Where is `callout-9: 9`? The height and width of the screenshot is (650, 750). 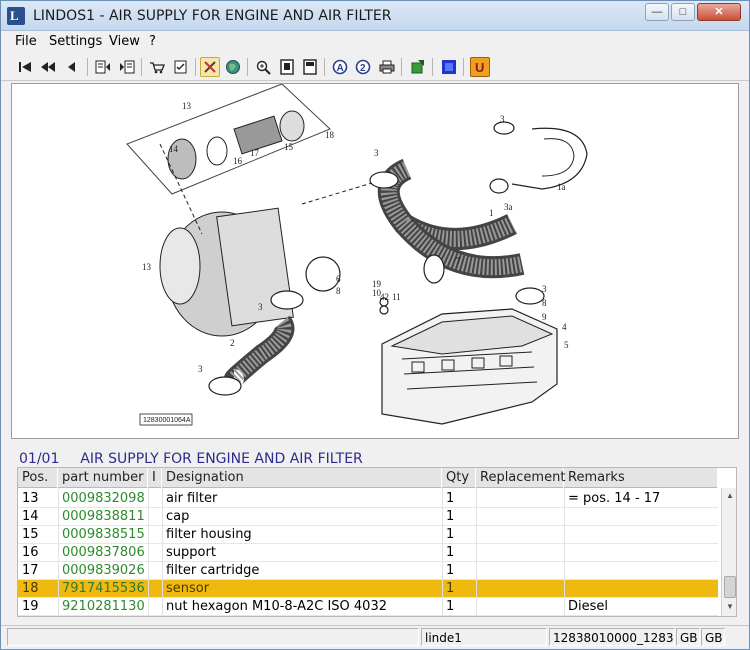
callout-9: 9 is located at coordinates (544, 317).